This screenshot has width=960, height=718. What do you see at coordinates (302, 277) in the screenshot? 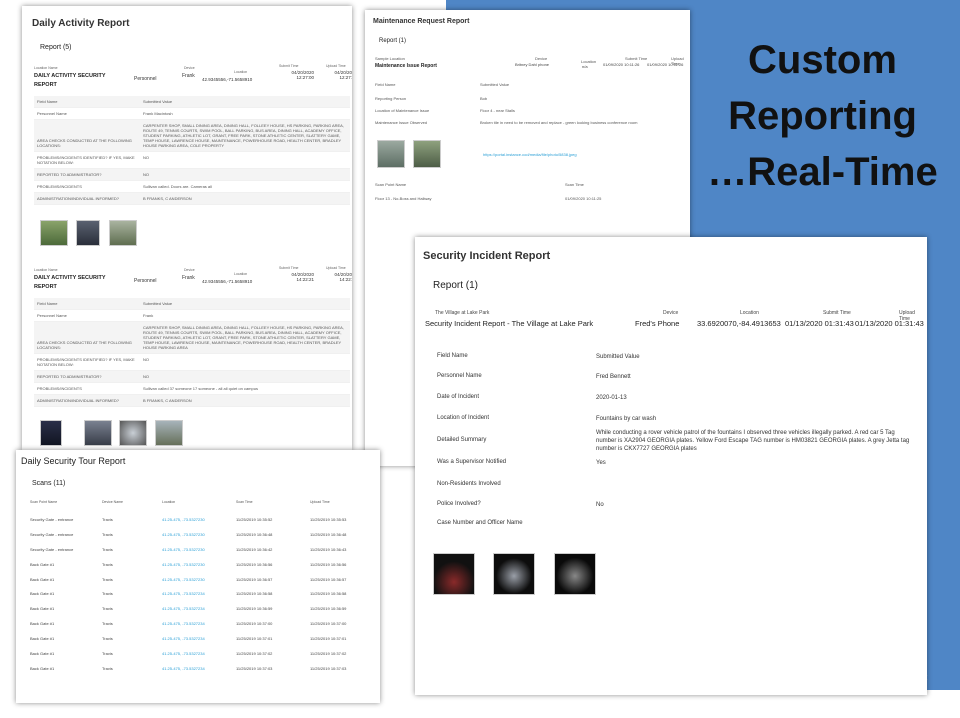
I see `submit-time: 04/20/2020 14:22:21` at bounding box center [302, 277].